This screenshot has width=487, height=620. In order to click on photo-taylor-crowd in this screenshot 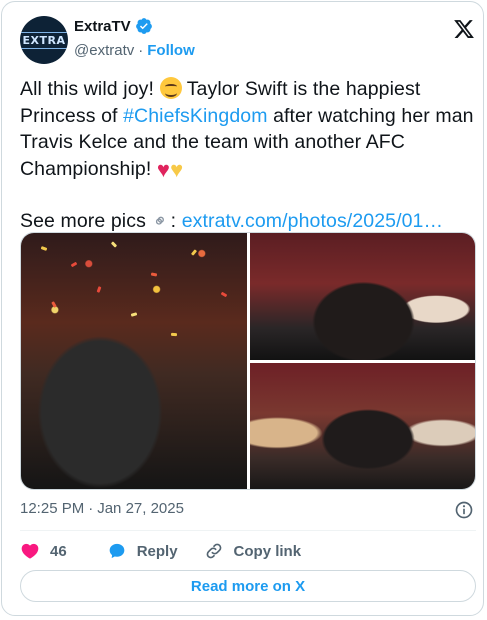, I will do `click(362, 296)`.